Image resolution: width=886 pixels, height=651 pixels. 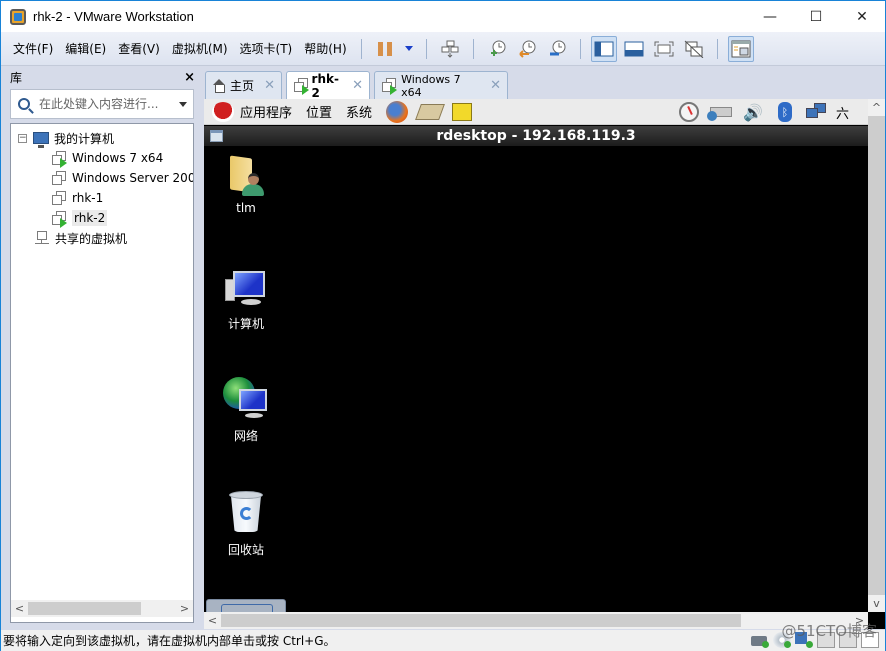 I want to click on menu-help: 帮助(H), so click(x=325, y=48).